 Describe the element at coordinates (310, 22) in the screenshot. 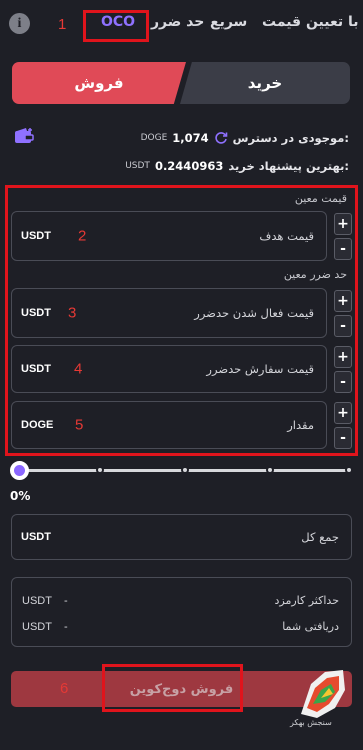

I see `tab-fixed-price: با تعیین قیمت` at that location.